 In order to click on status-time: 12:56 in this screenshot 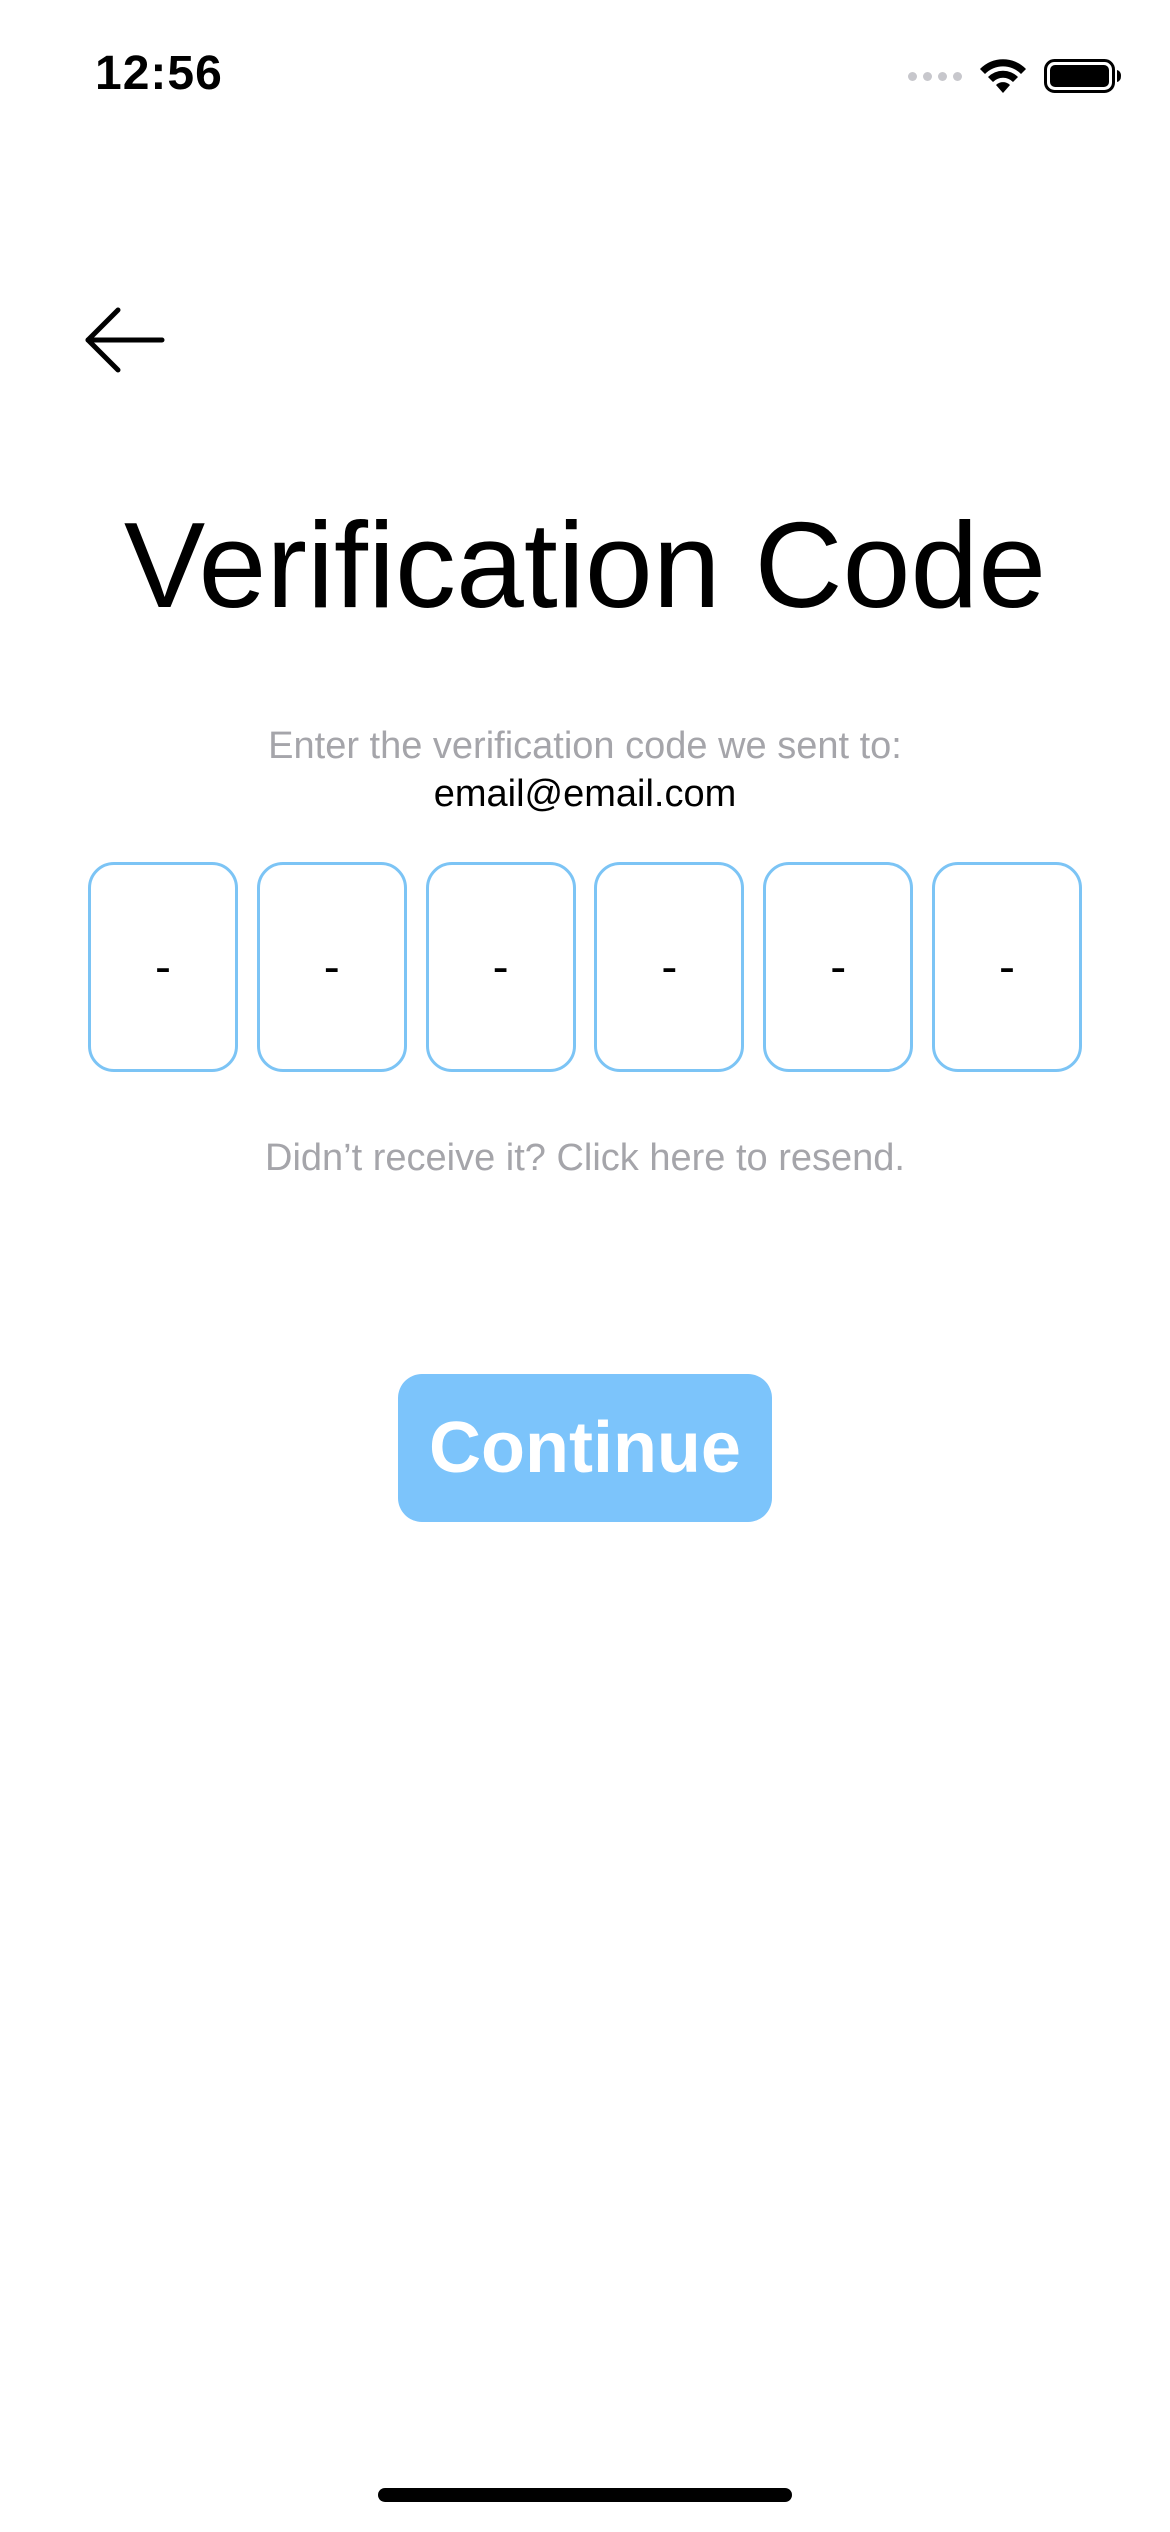, I will do `click(159, 73)`.